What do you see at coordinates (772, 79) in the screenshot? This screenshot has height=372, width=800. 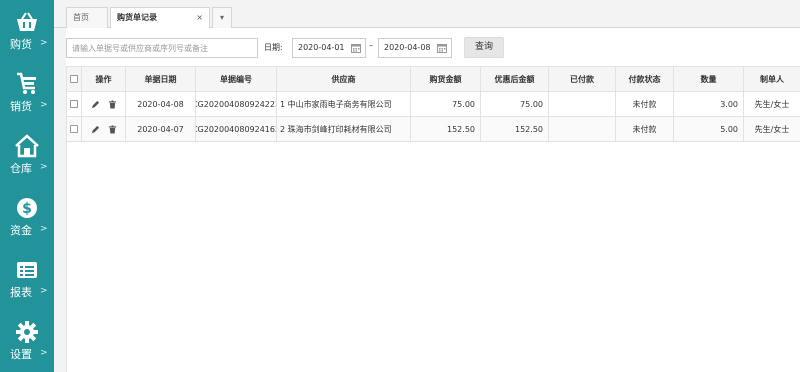 I see `header-maker: 制单人` at bounding box center [772, 79].